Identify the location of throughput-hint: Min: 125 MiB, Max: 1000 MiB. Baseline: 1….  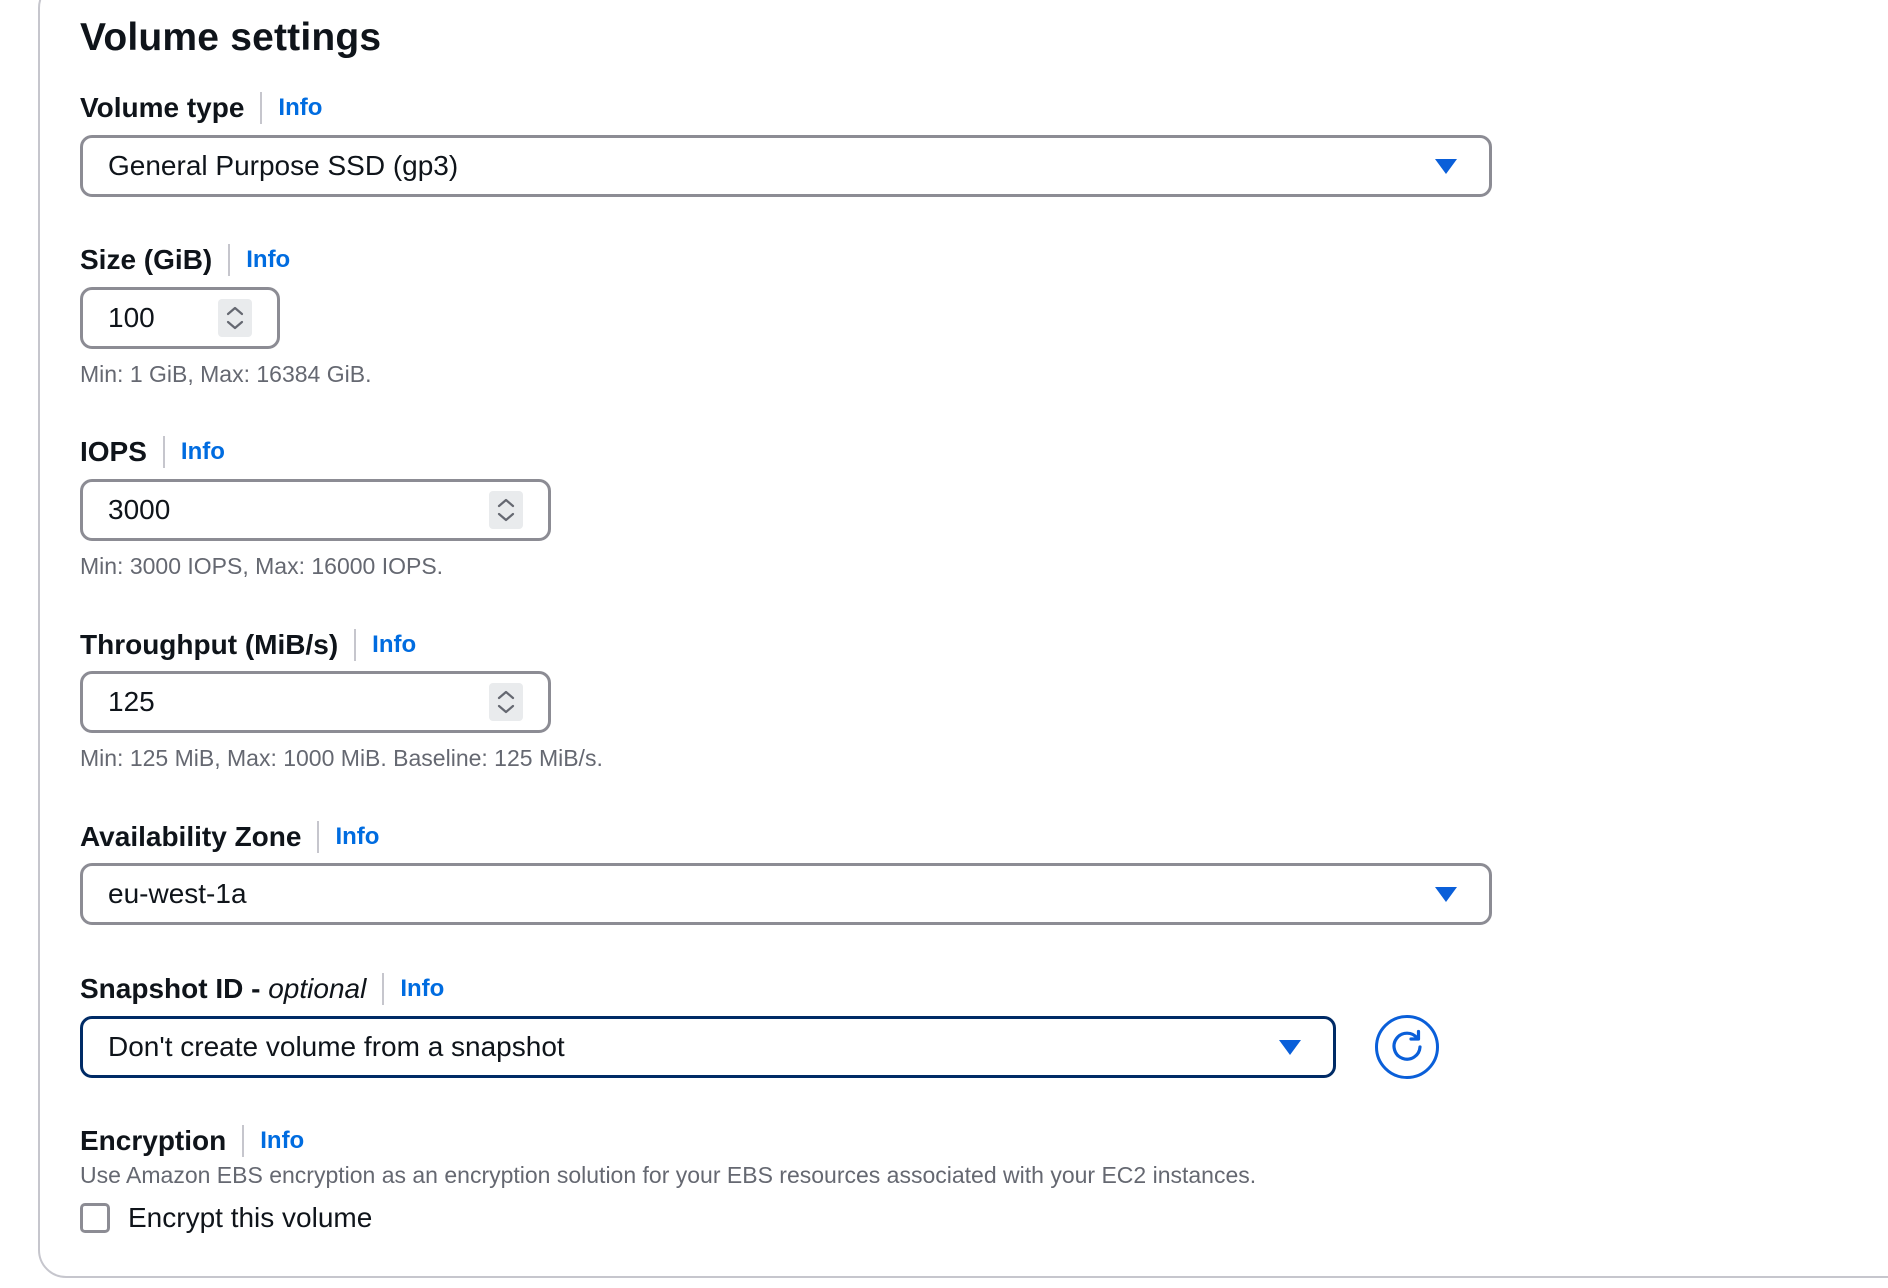
(341, 758).